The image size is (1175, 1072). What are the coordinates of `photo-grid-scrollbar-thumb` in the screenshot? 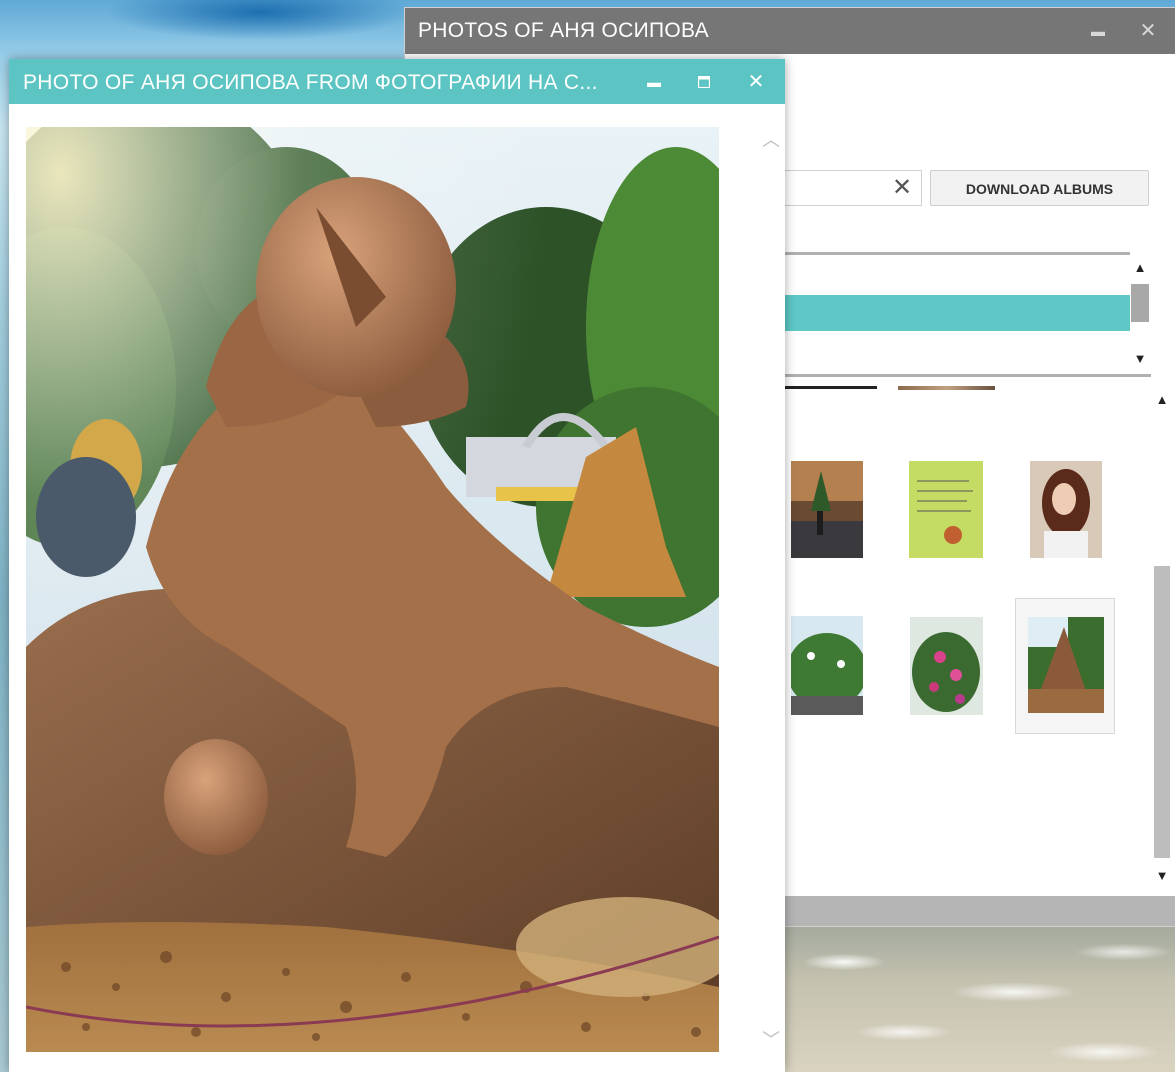 It's located at (1162, 712).